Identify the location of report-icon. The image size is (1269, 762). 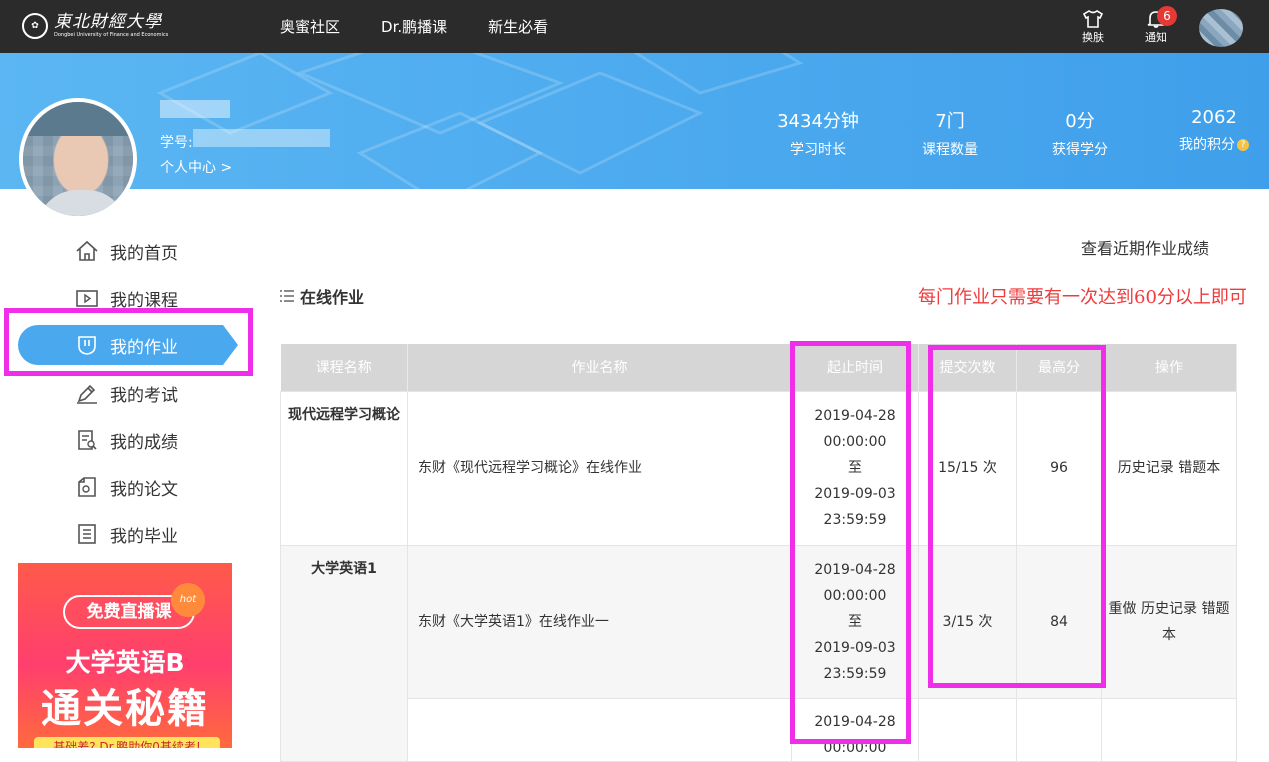
(87, 440).